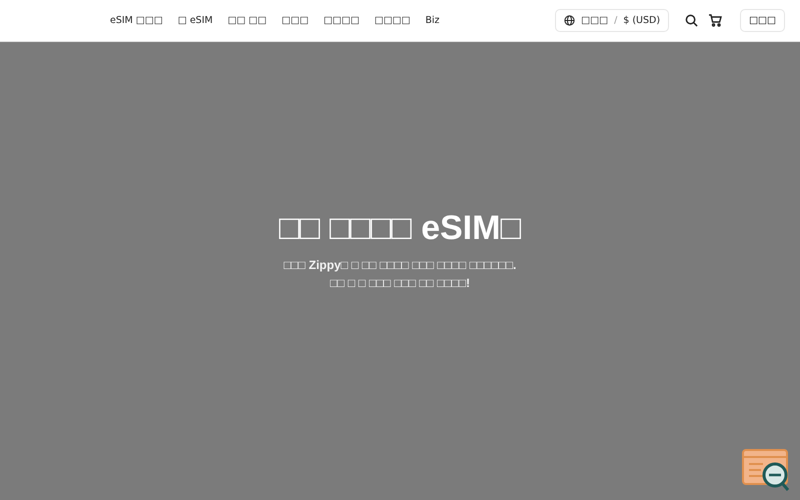  Describe the element at coordinates (399, 228) in the screenshot. I see `hero-title: □□ □□□□ eSIM□` at that location.